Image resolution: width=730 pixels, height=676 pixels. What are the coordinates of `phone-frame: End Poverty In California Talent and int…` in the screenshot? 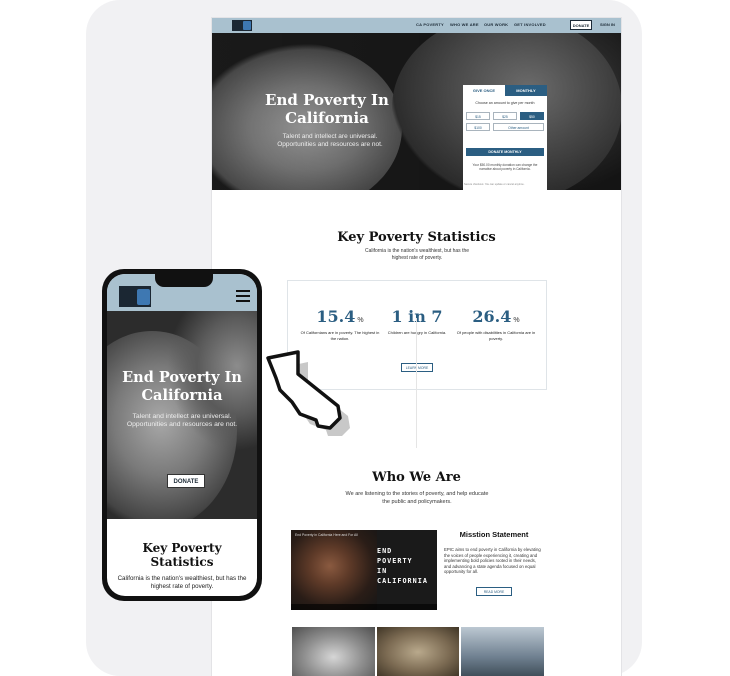 It's located at (182, 435).